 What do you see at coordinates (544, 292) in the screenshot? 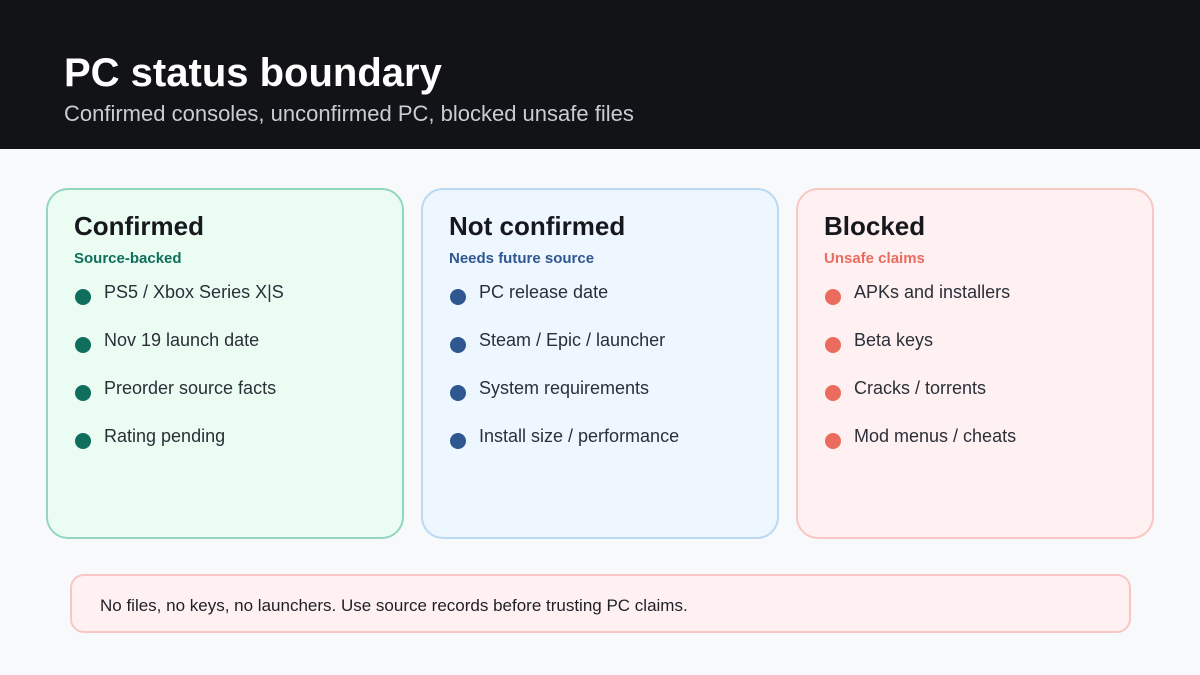
I see `list-item-label: PC release date` at bounding box center [544, 292].